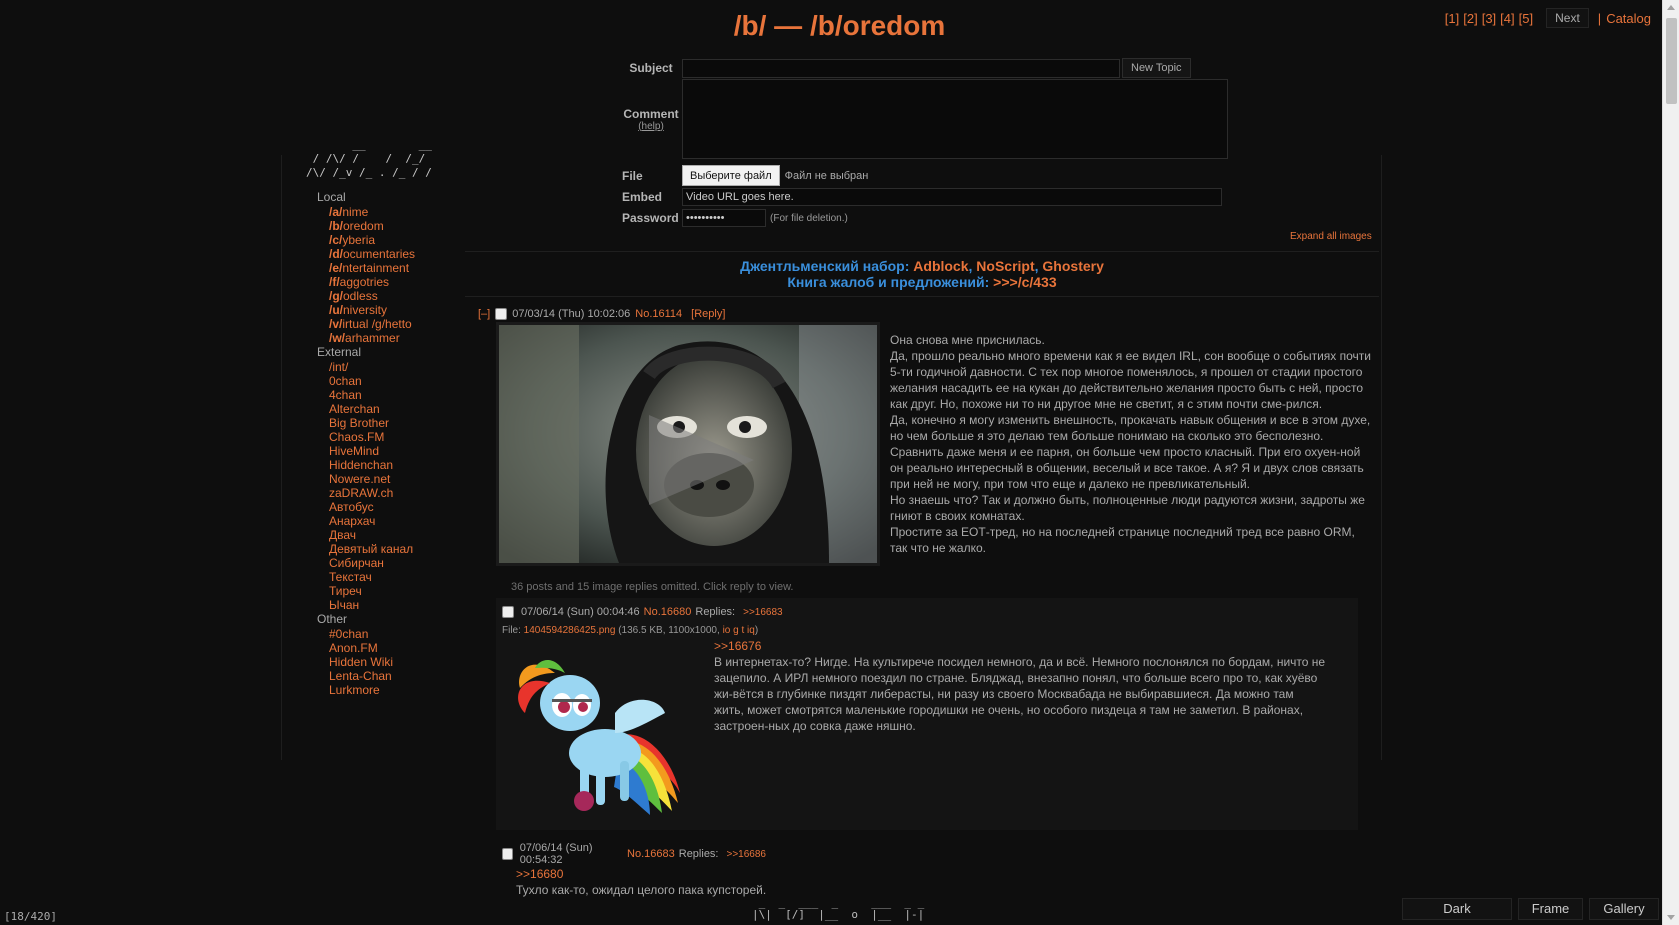 The height and width of the screenshot is (925, 1679). I want to click on vertical-scrollbar, so click(1670, 462).